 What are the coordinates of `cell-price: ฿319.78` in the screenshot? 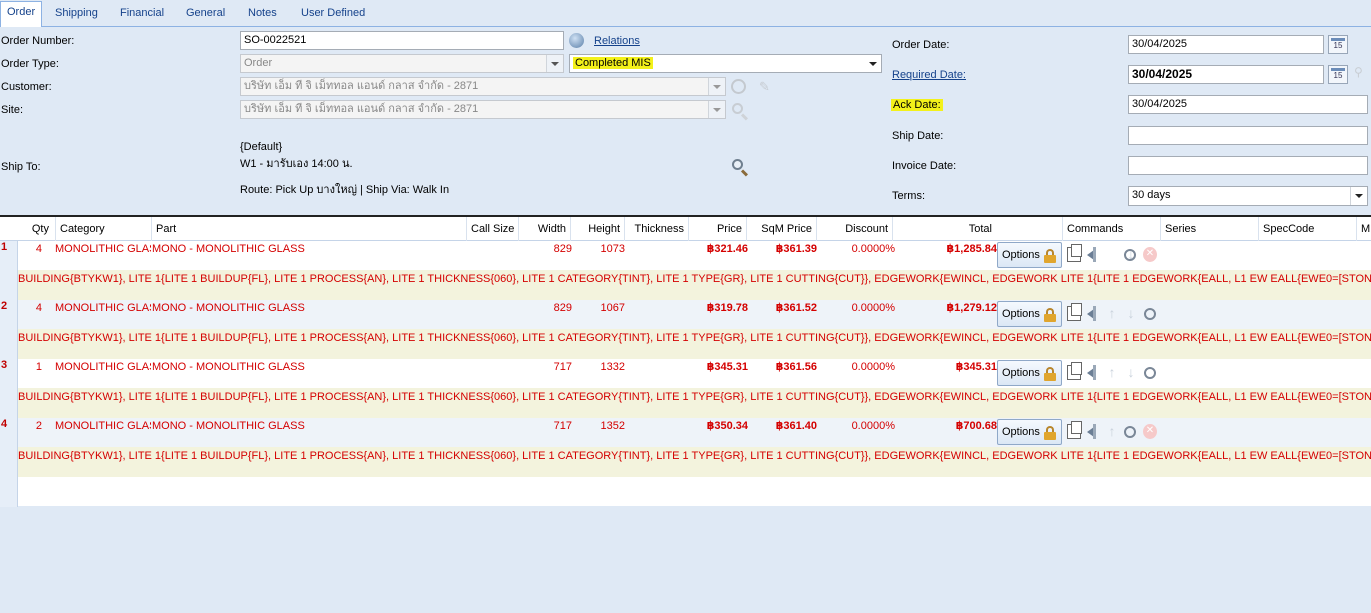 It's located at (718, 308).